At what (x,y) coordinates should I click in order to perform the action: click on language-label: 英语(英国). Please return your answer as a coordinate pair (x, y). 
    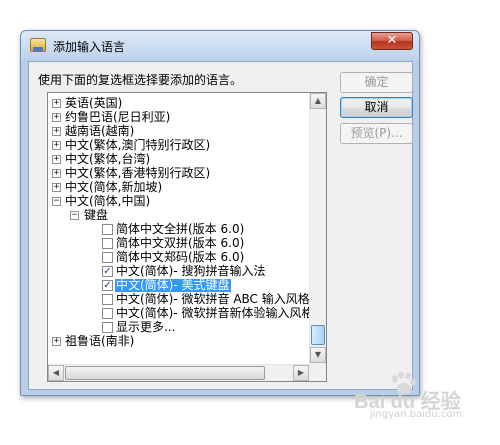
    Looking at the image, I should click on (94, 103).